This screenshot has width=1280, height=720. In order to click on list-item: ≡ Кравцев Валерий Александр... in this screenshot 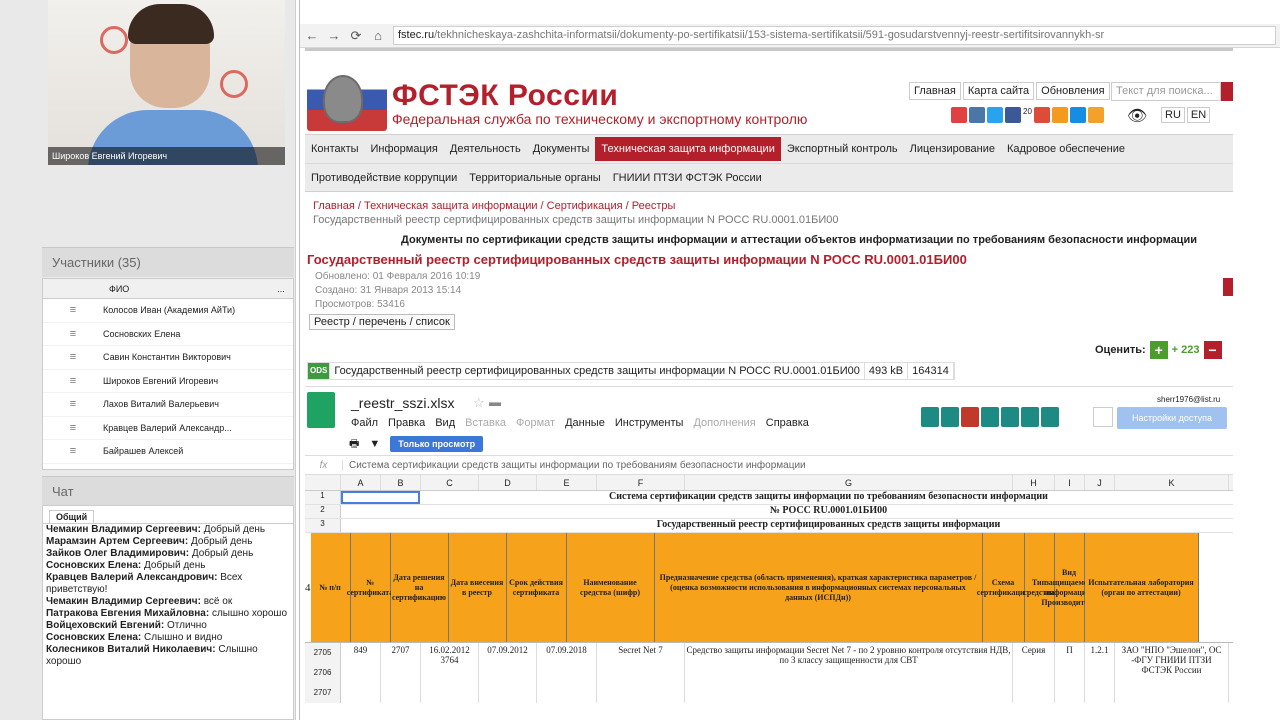, I will do `click(168, 428)`.